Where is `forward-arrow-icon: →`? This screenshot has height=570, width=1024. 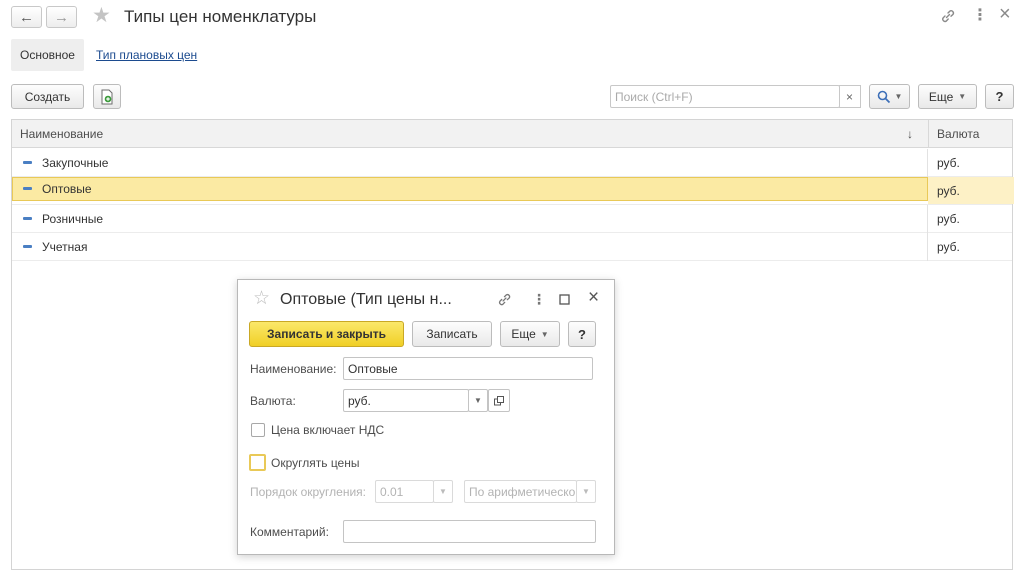
forward-arrow-icon: → is located at coordinates (61, 17).